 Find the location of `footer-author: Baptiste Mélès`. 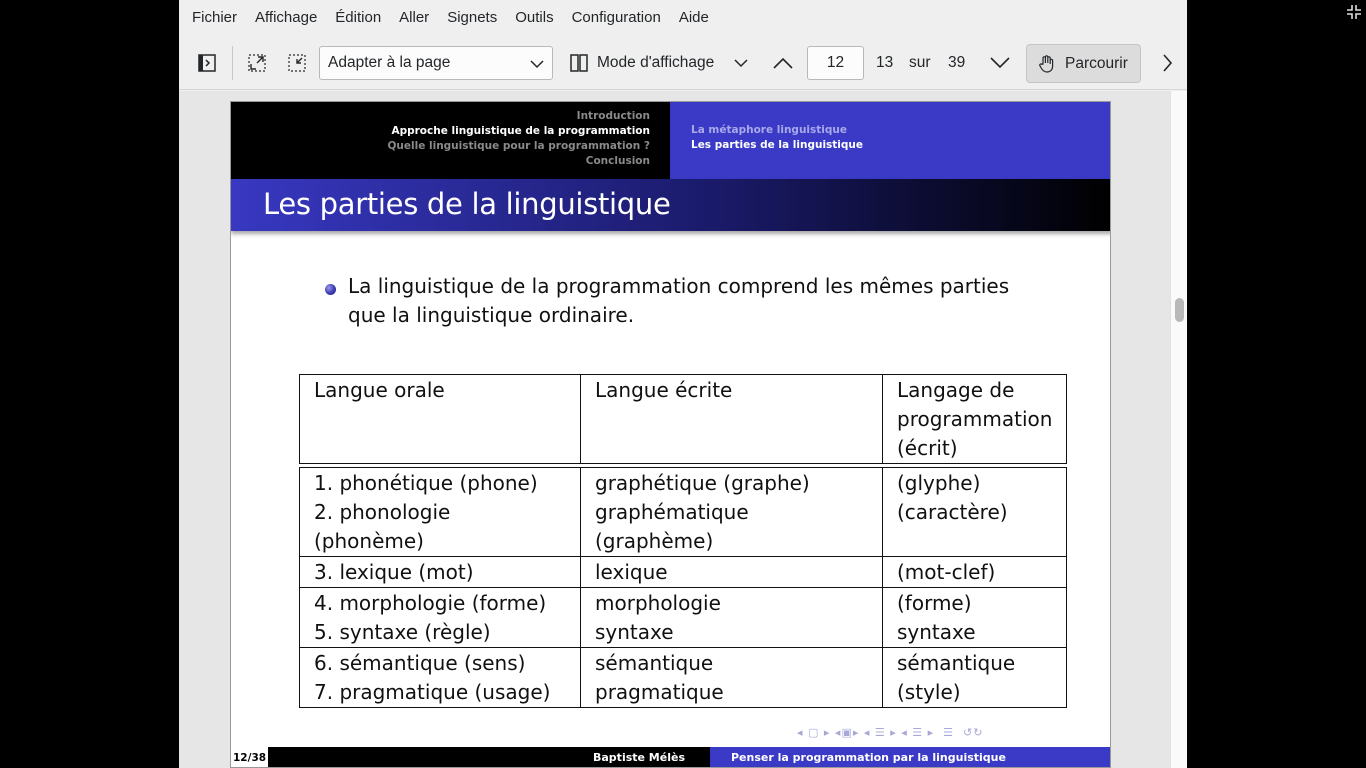

footer-author: Baptiste Mélès is located at coordinates (639, 757).